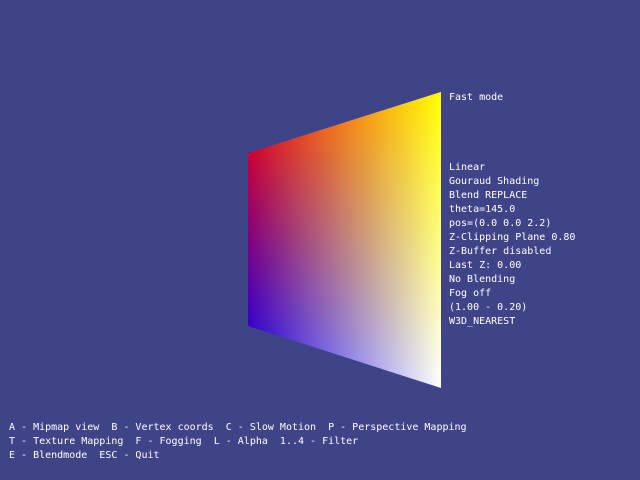  I want to click on status-fog-range: (1.00 - 0.20), so click(488, 307).